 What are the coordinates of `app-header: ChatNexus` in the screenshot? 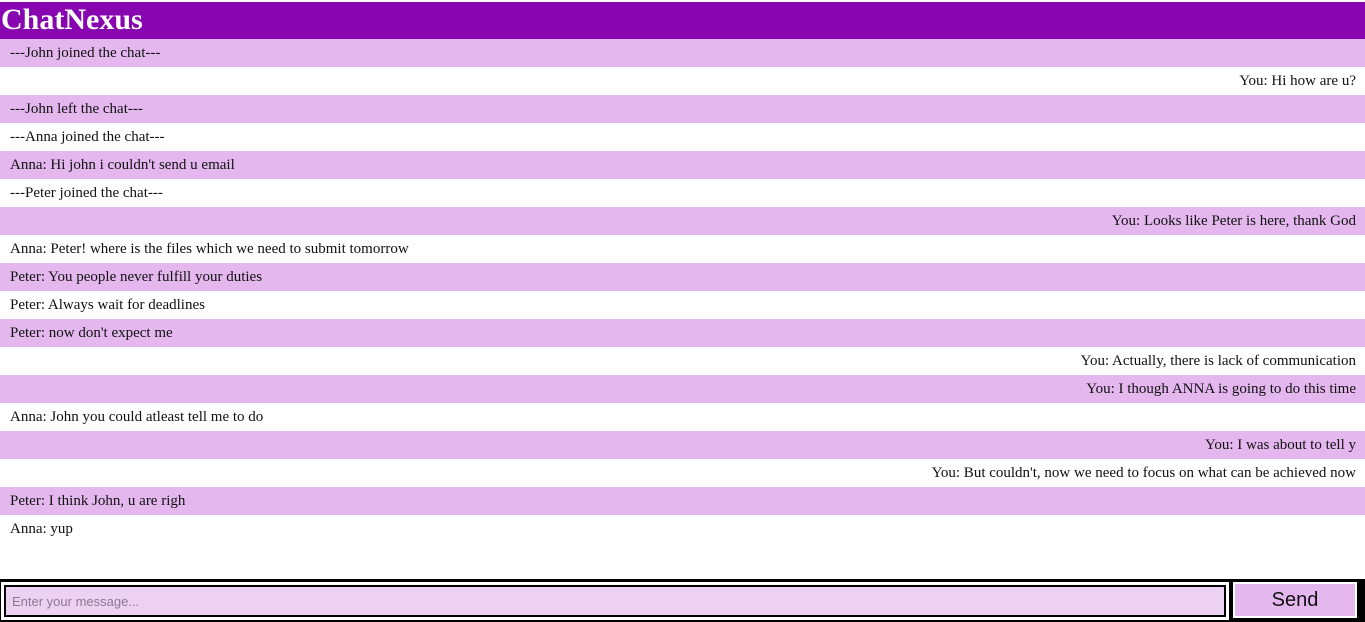 It's located at (682, 20).